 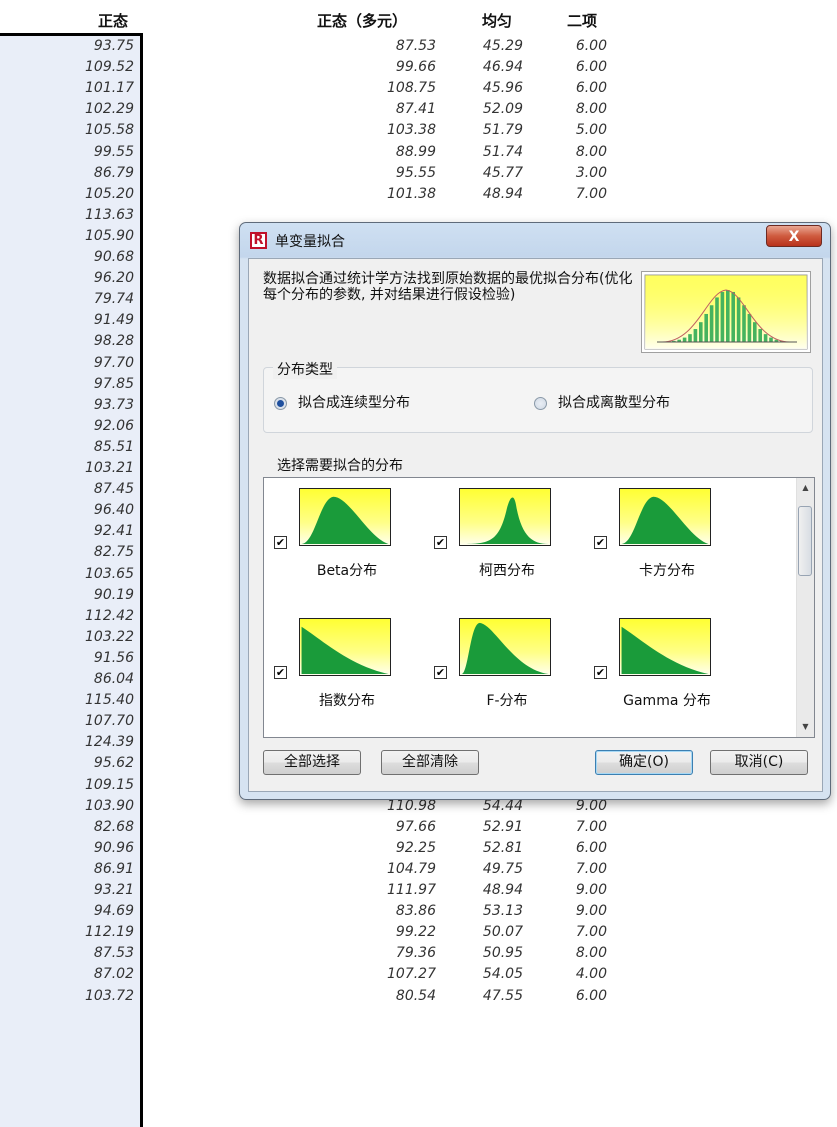 I want to click on cell-c1: 97.85, so click(x=67, y=384).